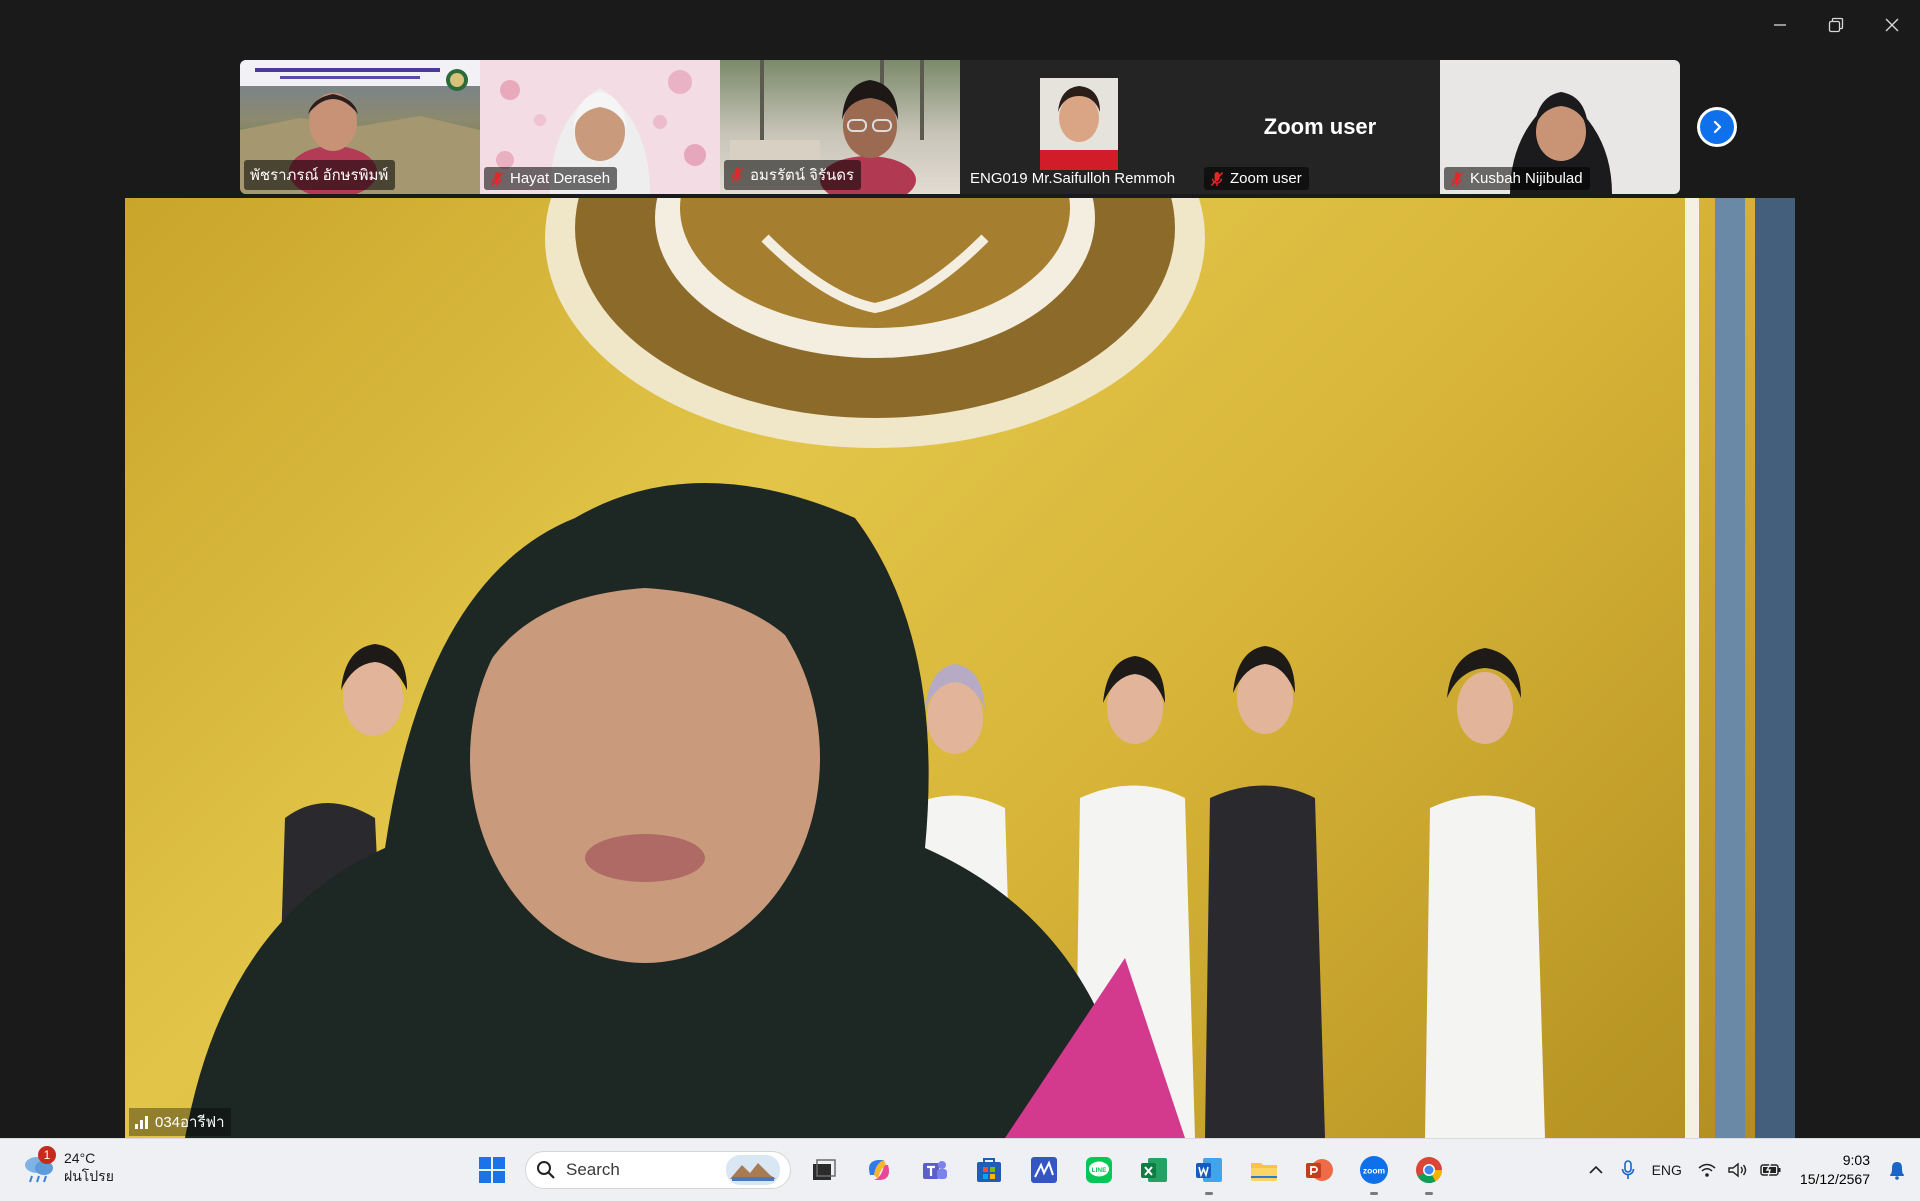  Describe the element at coordinates (1834, 1179) in the screenshot. I see `clock-date: 15/12/2567` at that location.